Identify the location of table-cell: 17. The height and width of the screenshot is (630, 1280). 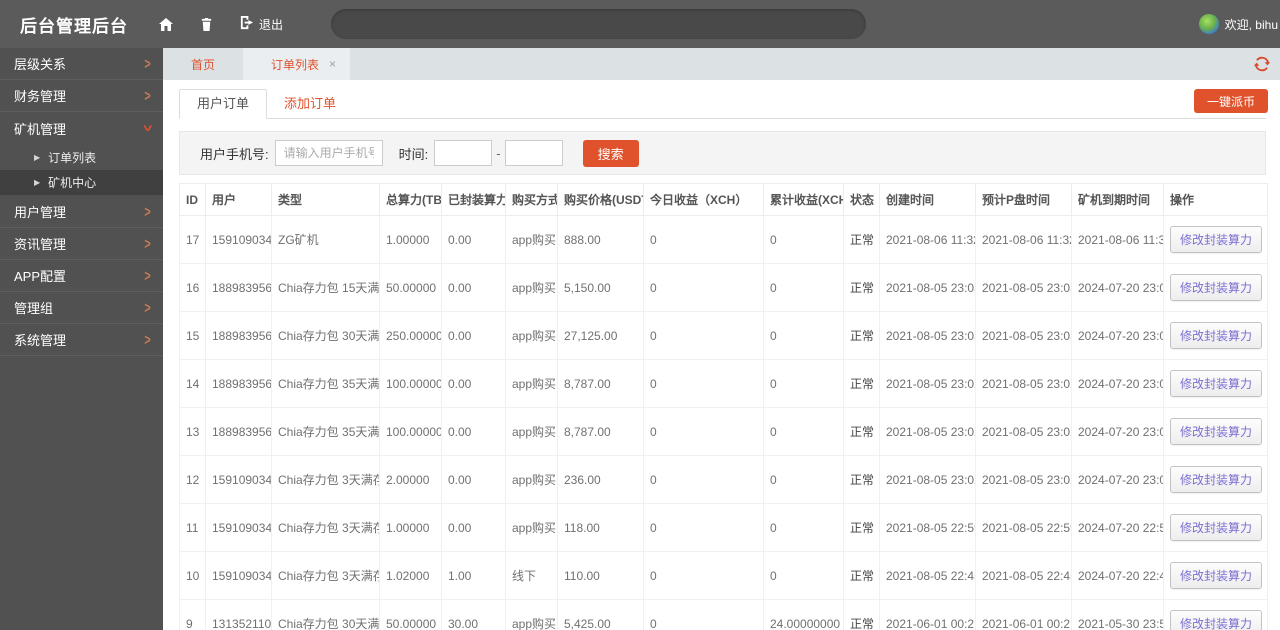
(192, 239).